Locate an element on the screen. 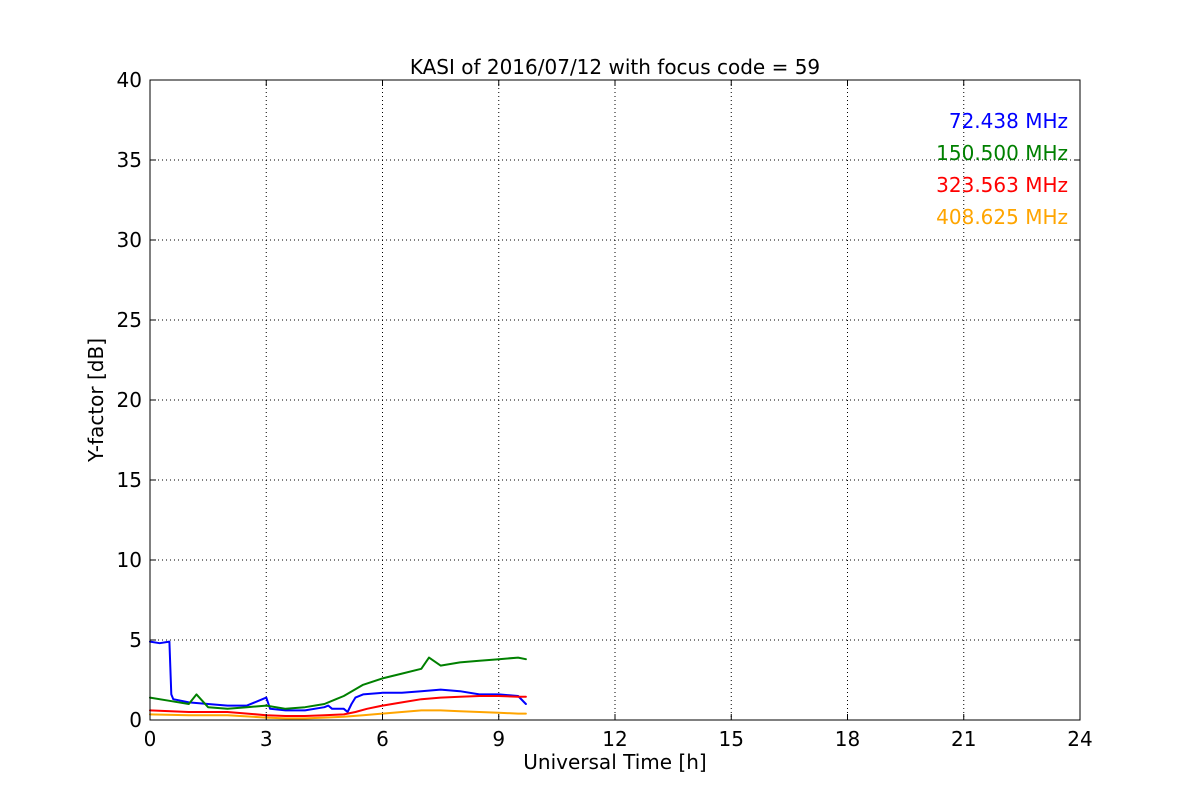 The image size is (1200, 800). legend-entry-2: 323.563 MHz is located at coordinates (1002, 185).